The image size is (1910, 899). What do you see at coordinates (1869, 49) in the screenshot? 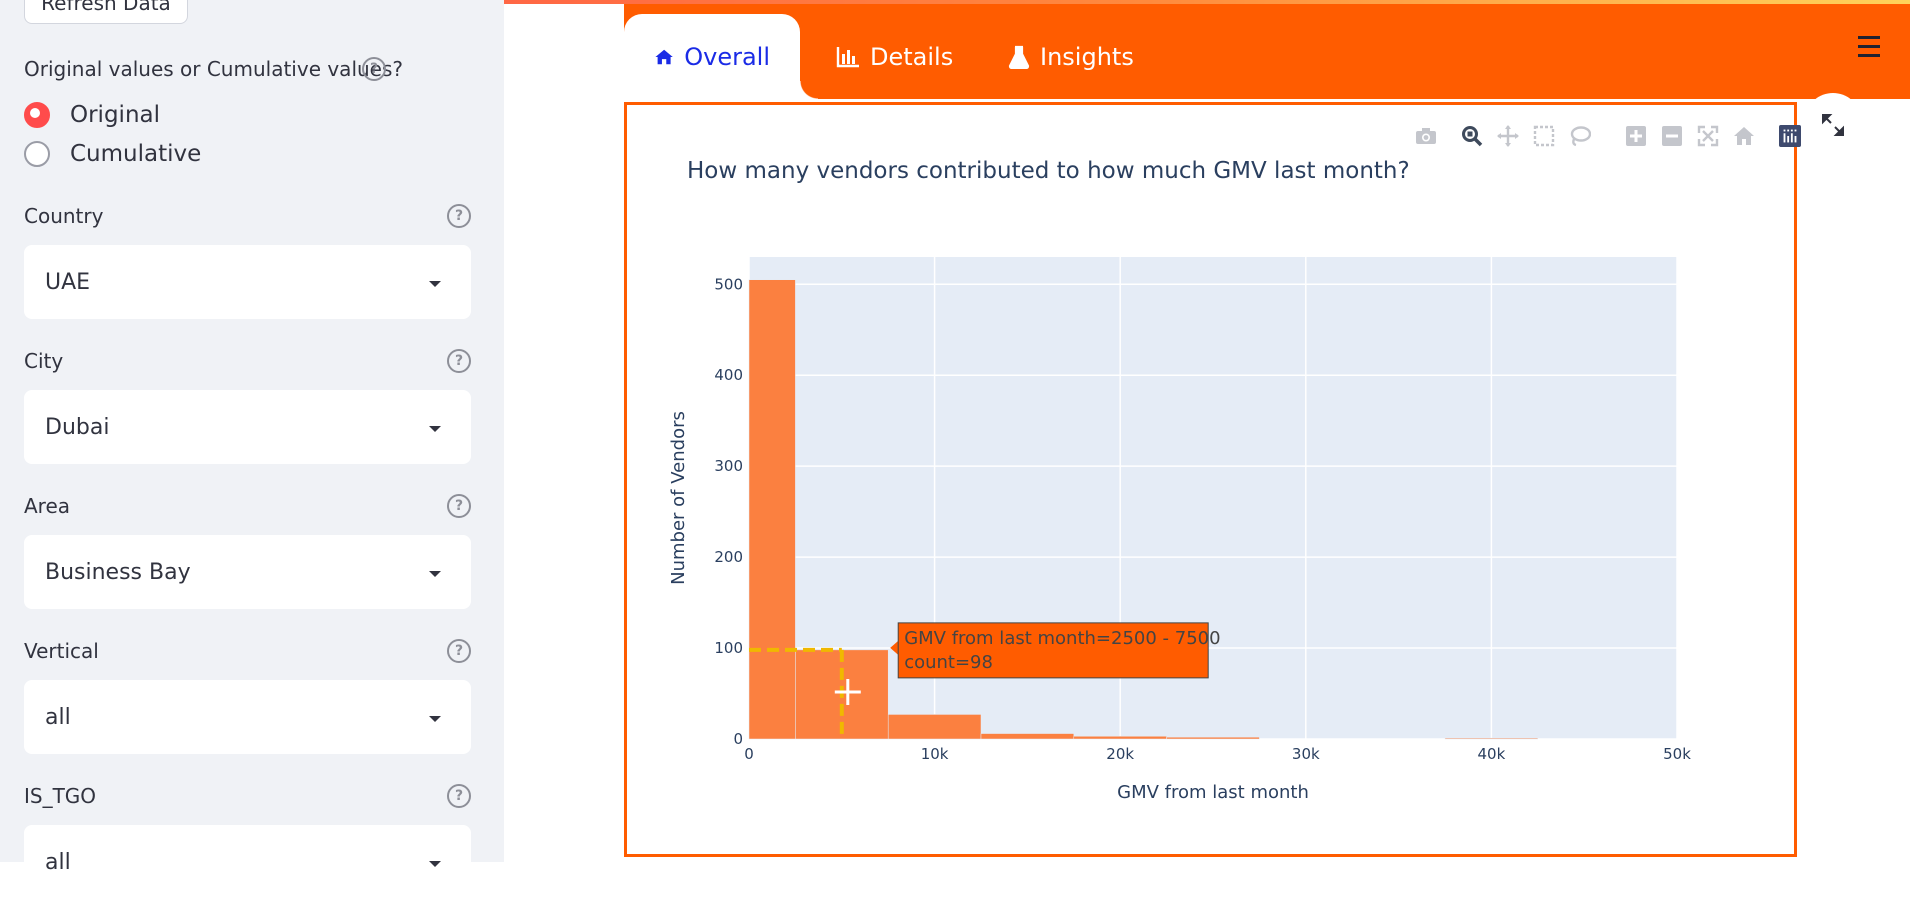
I see `menu-icon` at bounding box center [1869, 49].